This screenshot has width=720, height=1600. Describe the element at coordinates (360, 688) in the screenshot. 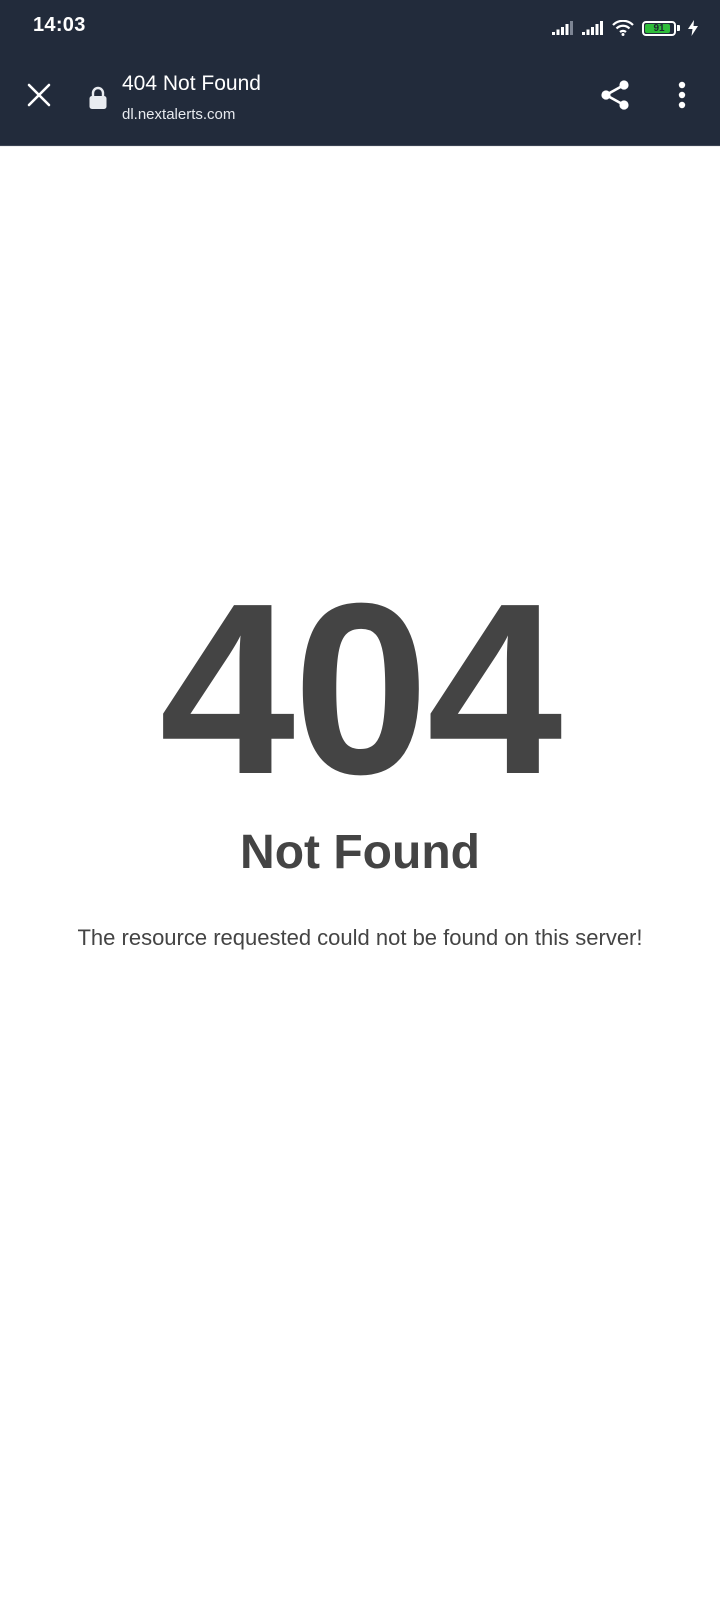

I see `error-code: 404` at that location.